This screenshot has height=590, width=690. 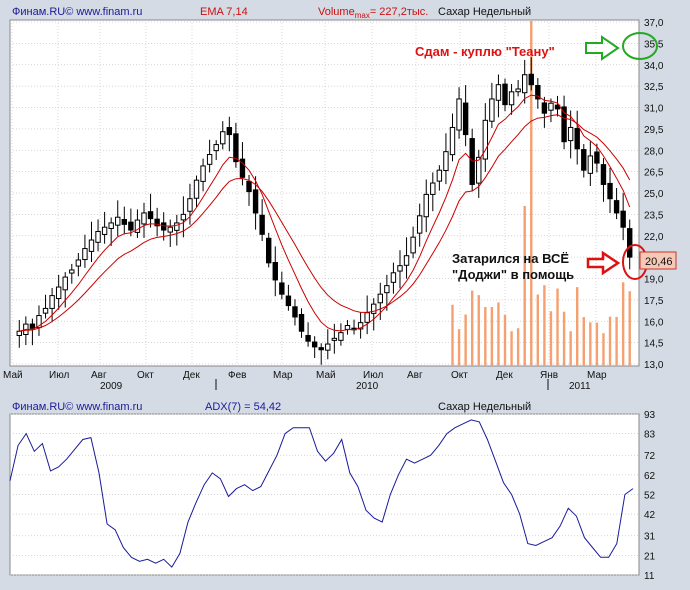 What do you see at coordinates (484, 12) in the screenshot?
I see `price-instrument-label: Сахар Недельный` at bounding box center [484, 12].